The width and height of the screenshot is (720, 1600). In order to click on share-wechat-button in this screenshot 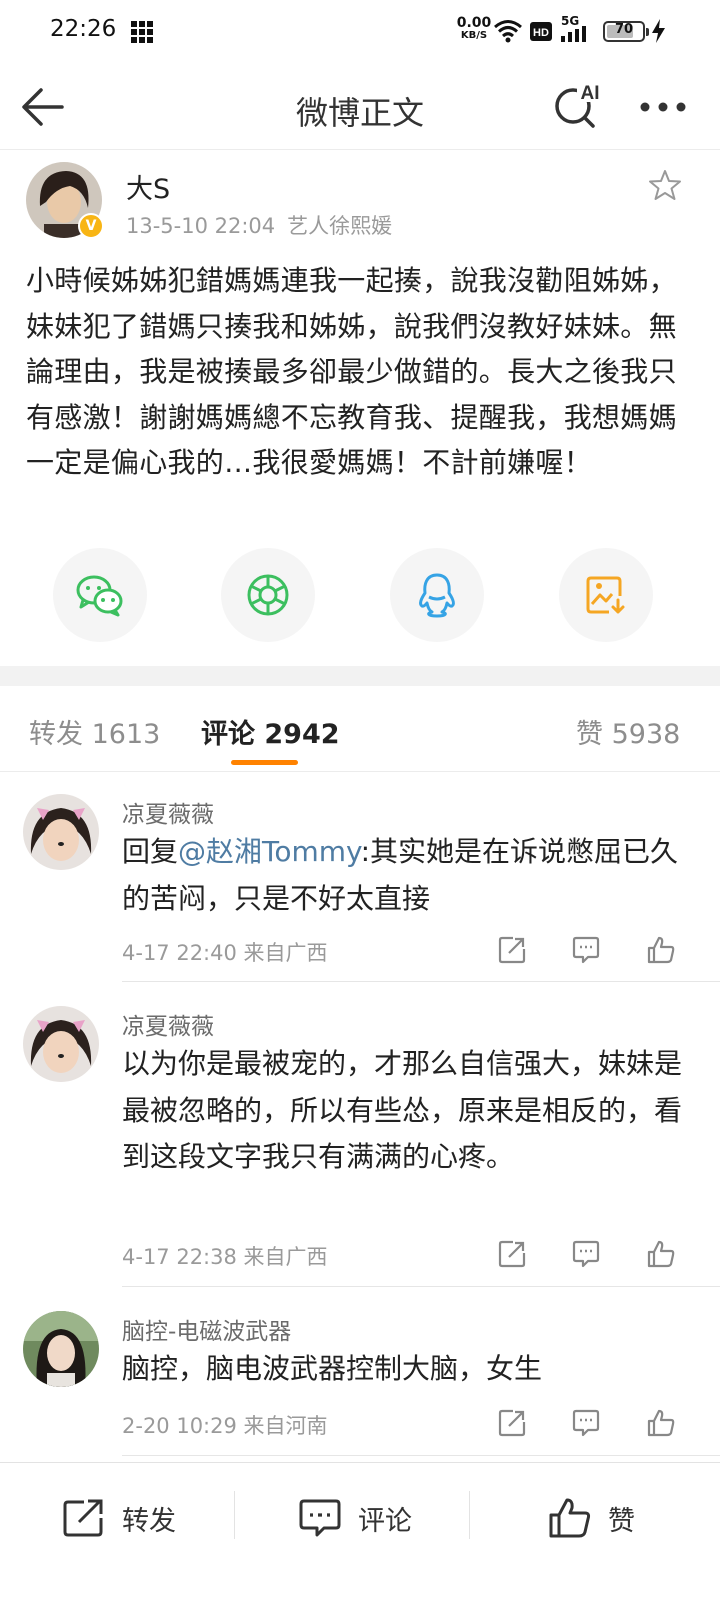, I will do `click(100, 595)`.